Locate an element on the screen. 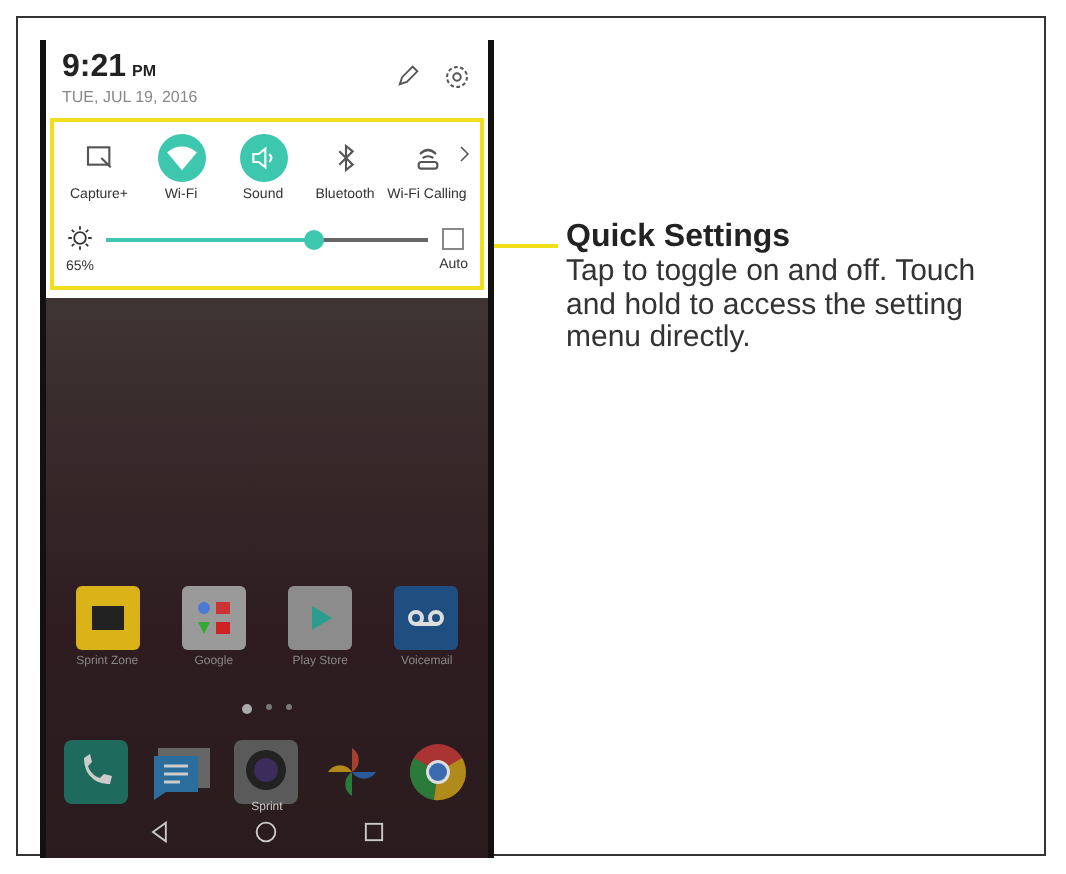 The image size is (1066, 874). callout-title: Quick Settings is located at coordinates (679, 238).